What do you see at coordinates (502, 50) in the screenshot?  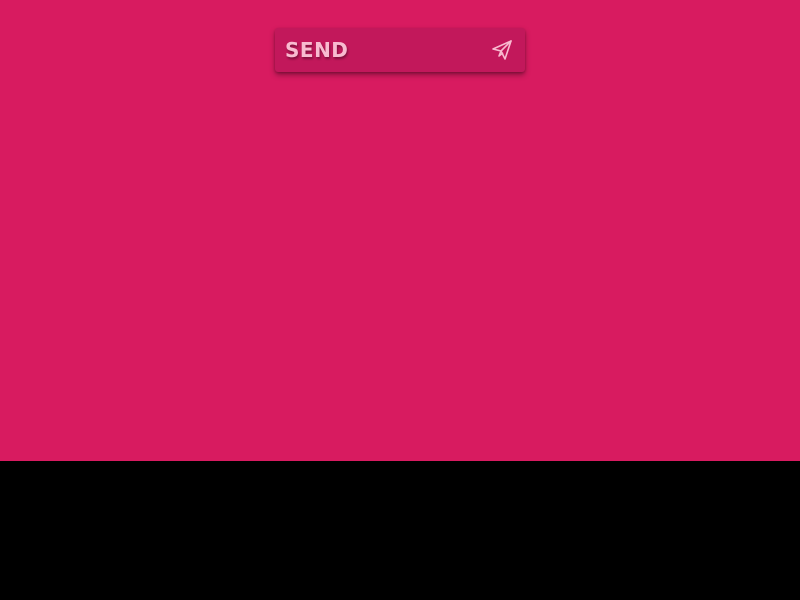 I see `paper-plane-icon` at bounding box center [502, 50].